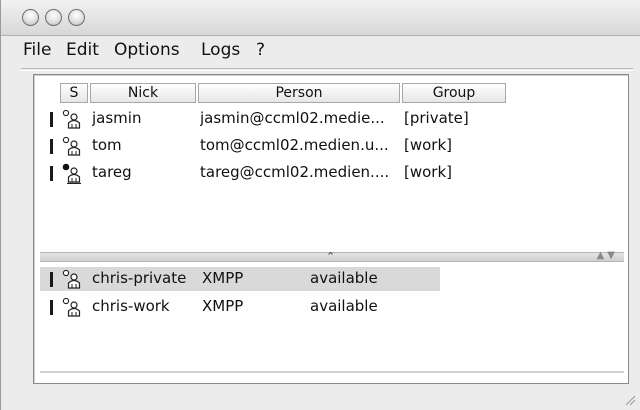  Describe the element at coordinates (139, 278) in the screenshot. I see `account-name: chris-private` at that location.